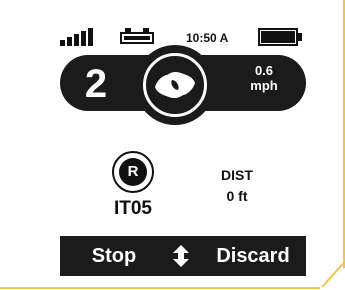 The width and height of the screenshot is (345, 290). Describe the element at coordinates (237, 175) in the screenshot. I see `distance-label: DIST` at that location.